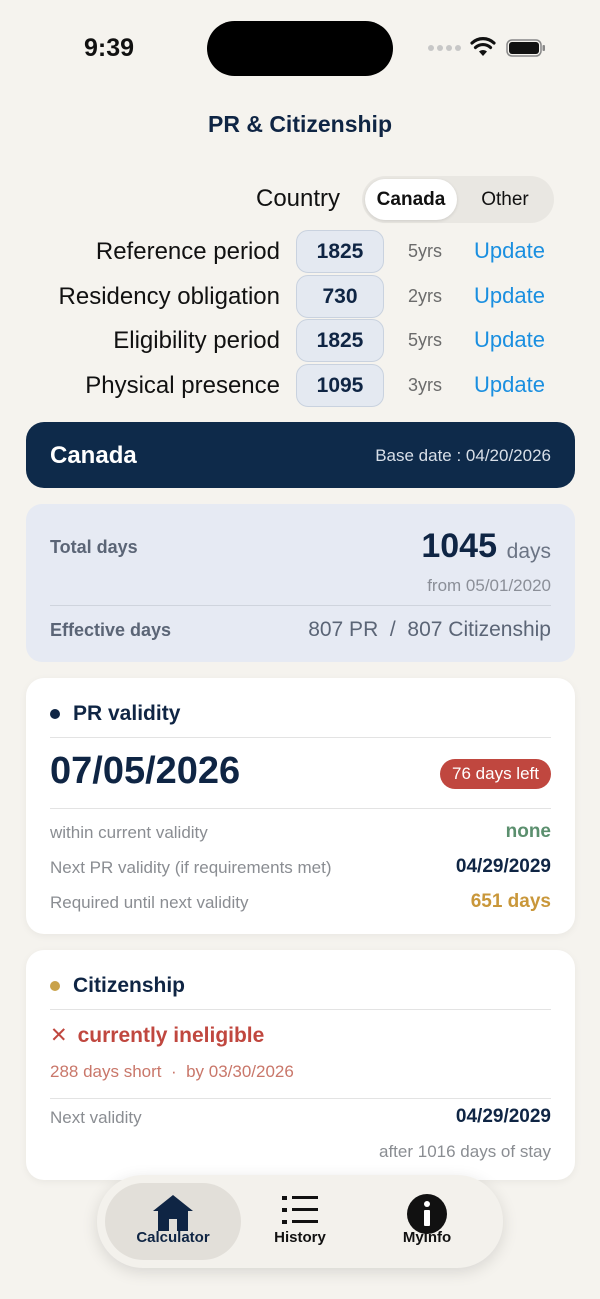 The width and height of the screenshot is (600, 1299). What do you see at coordinates (528, 831) in the screenshot?
I see `info-value: none` at bounding box center [528, 831].